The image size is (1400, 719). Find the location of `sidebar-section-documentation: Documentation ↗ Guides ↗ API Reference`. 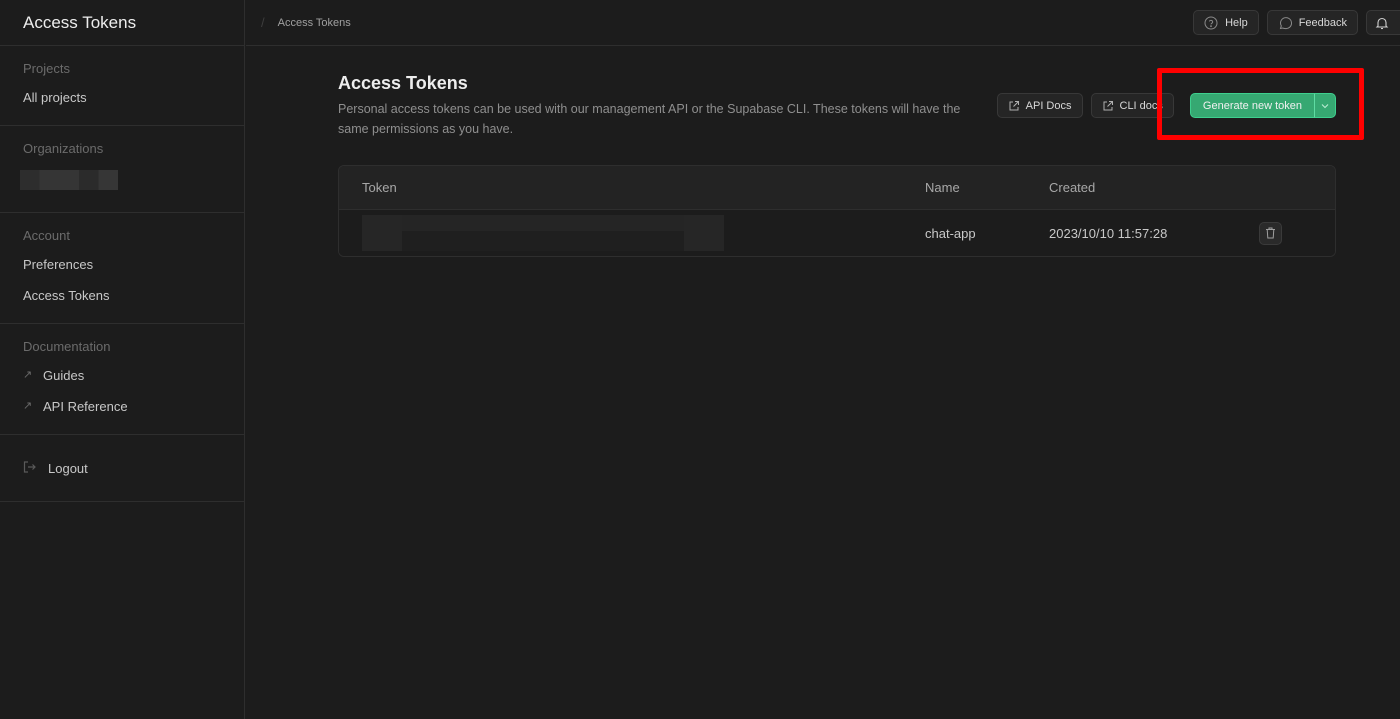

sidebar-section-documentation: Documentation ↗ Guides ↗ API Reference is located at coordinates (122, 379).